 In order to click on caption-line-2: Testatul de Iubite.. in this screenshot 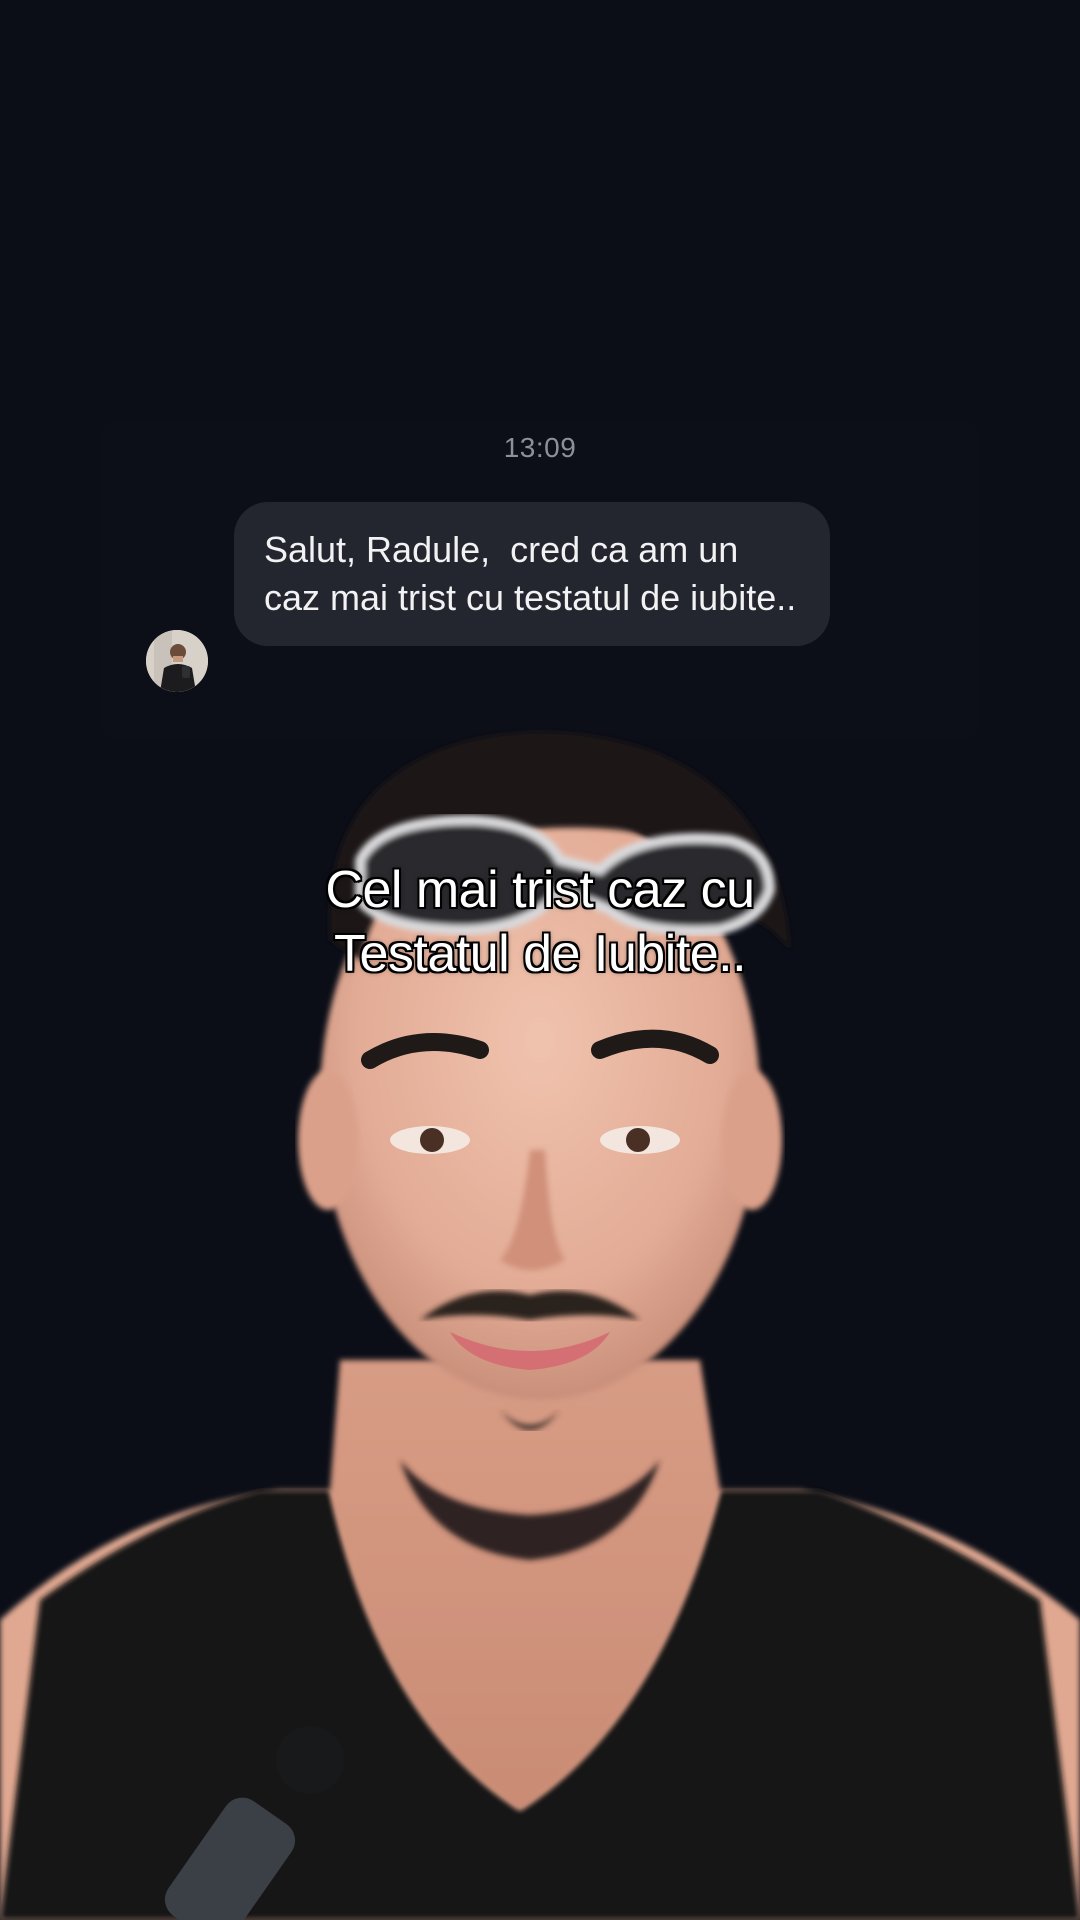, I will do `click(540, 954)`.